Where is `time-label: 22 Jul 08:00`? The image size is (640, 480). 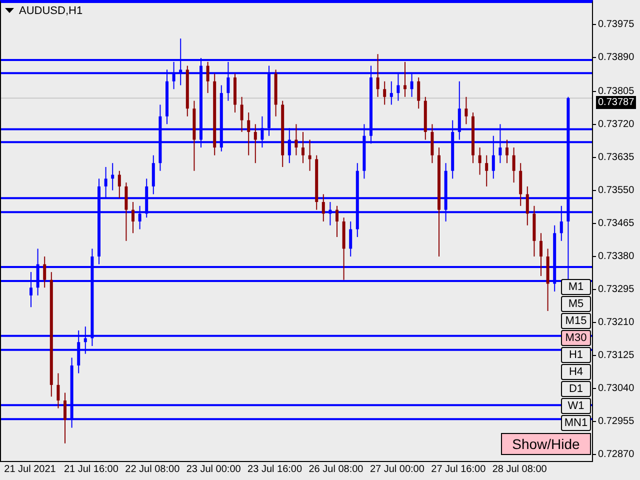 time-label: 22 Jul 08:00 is located at coordinates (152, 469).